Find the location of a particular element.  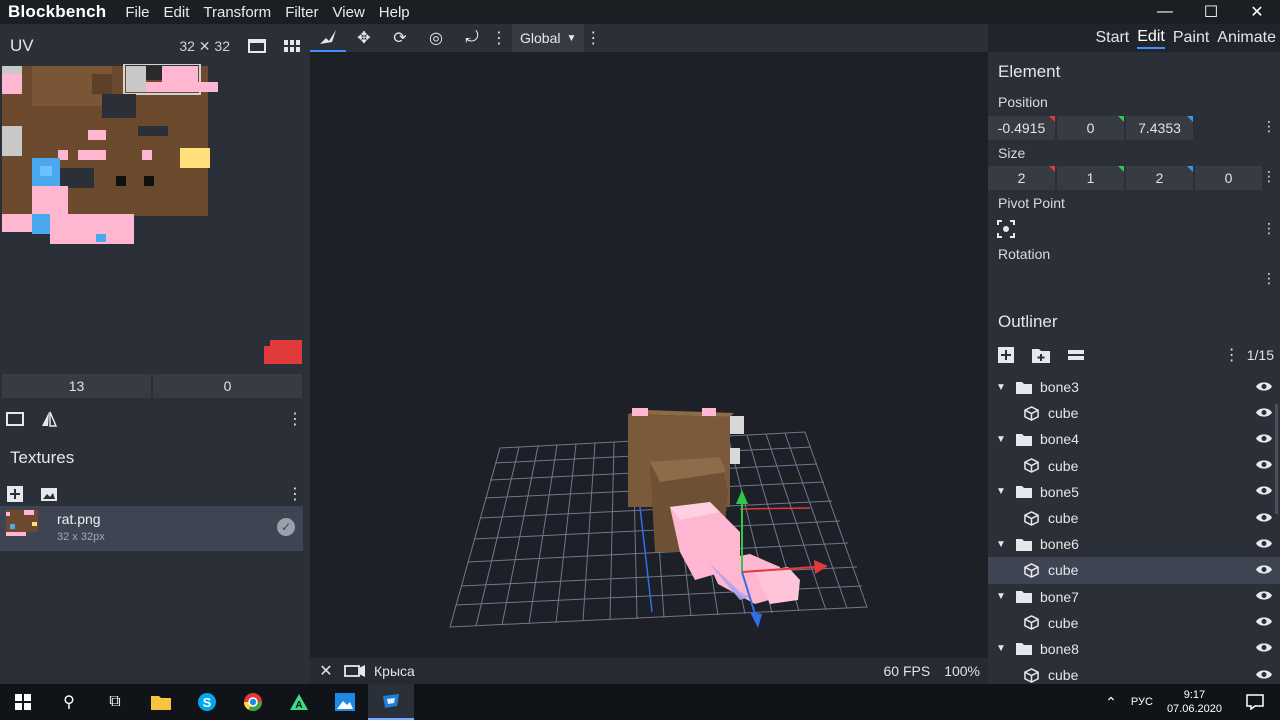

center-pivot-icon is located at coordinates (1006, 229).